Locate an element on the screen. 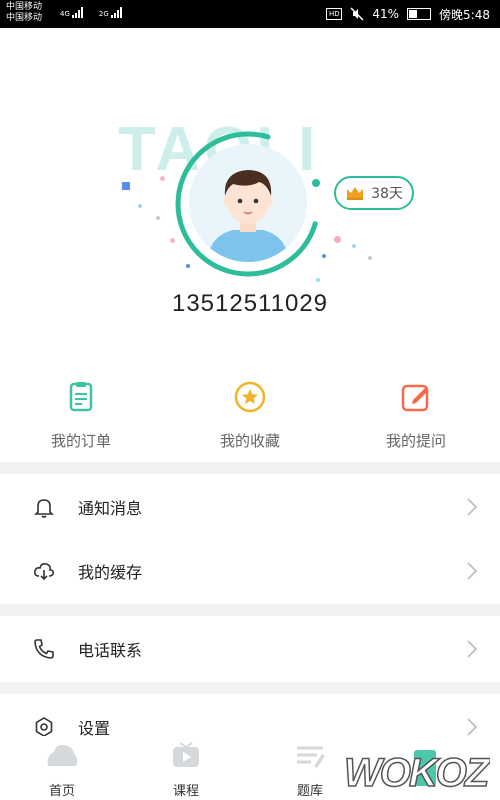 The image size is (500, 800). home-icon is located at coordinates (62, 755).